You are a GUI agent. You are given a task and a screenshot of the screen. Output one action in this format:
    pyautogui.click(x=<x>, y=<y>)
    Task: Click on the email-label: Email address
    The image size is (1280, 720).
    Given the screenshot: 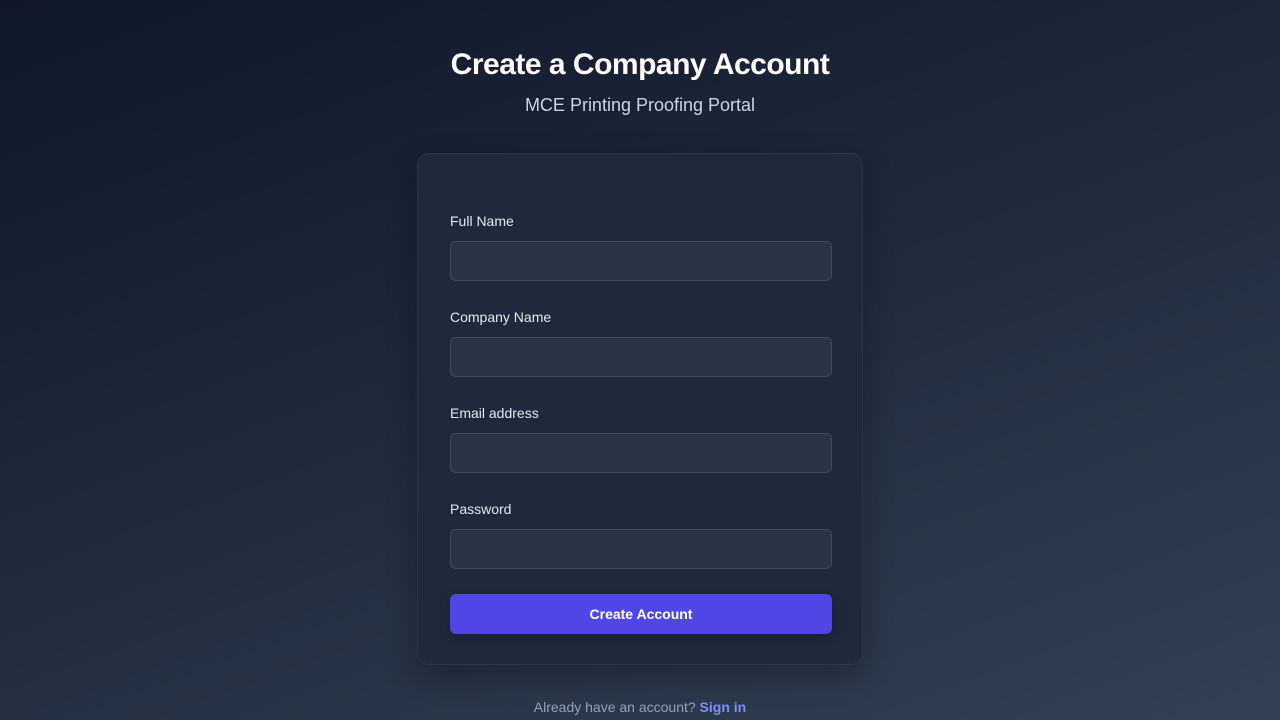 What is the action you would take?
    pyautogui.click(x=494, y=413)
    